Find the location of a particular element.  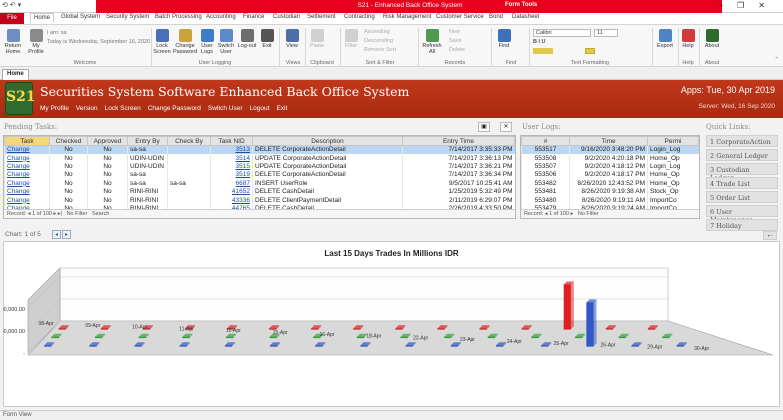

col-log-time: Time is located at coordinates (608, 141).